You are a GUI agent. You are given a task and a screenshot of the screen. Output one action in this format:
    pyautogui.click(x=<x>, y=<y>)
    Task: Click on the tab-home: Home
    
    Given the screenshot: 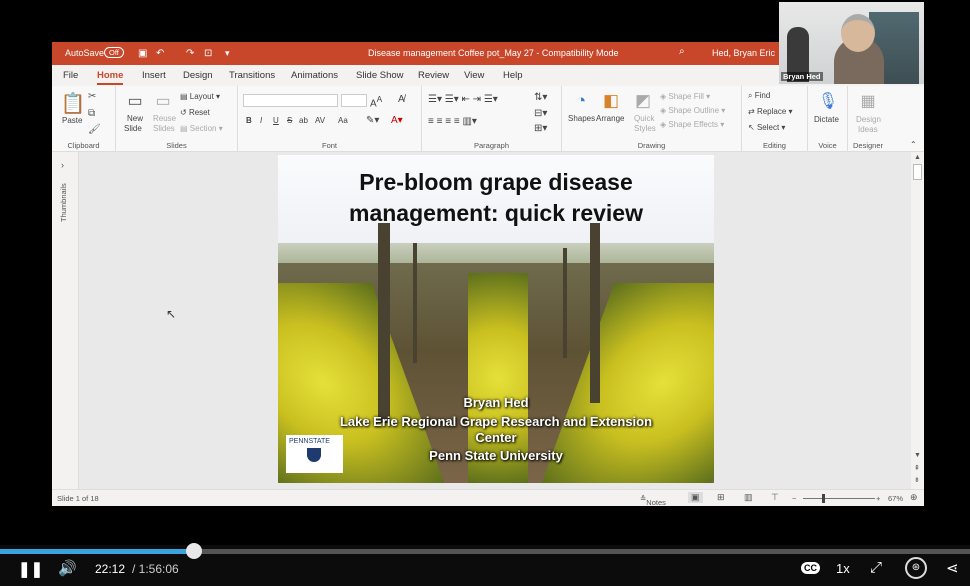 What is the action you would take?
    pyautogui.click(x=110, y=77)
    